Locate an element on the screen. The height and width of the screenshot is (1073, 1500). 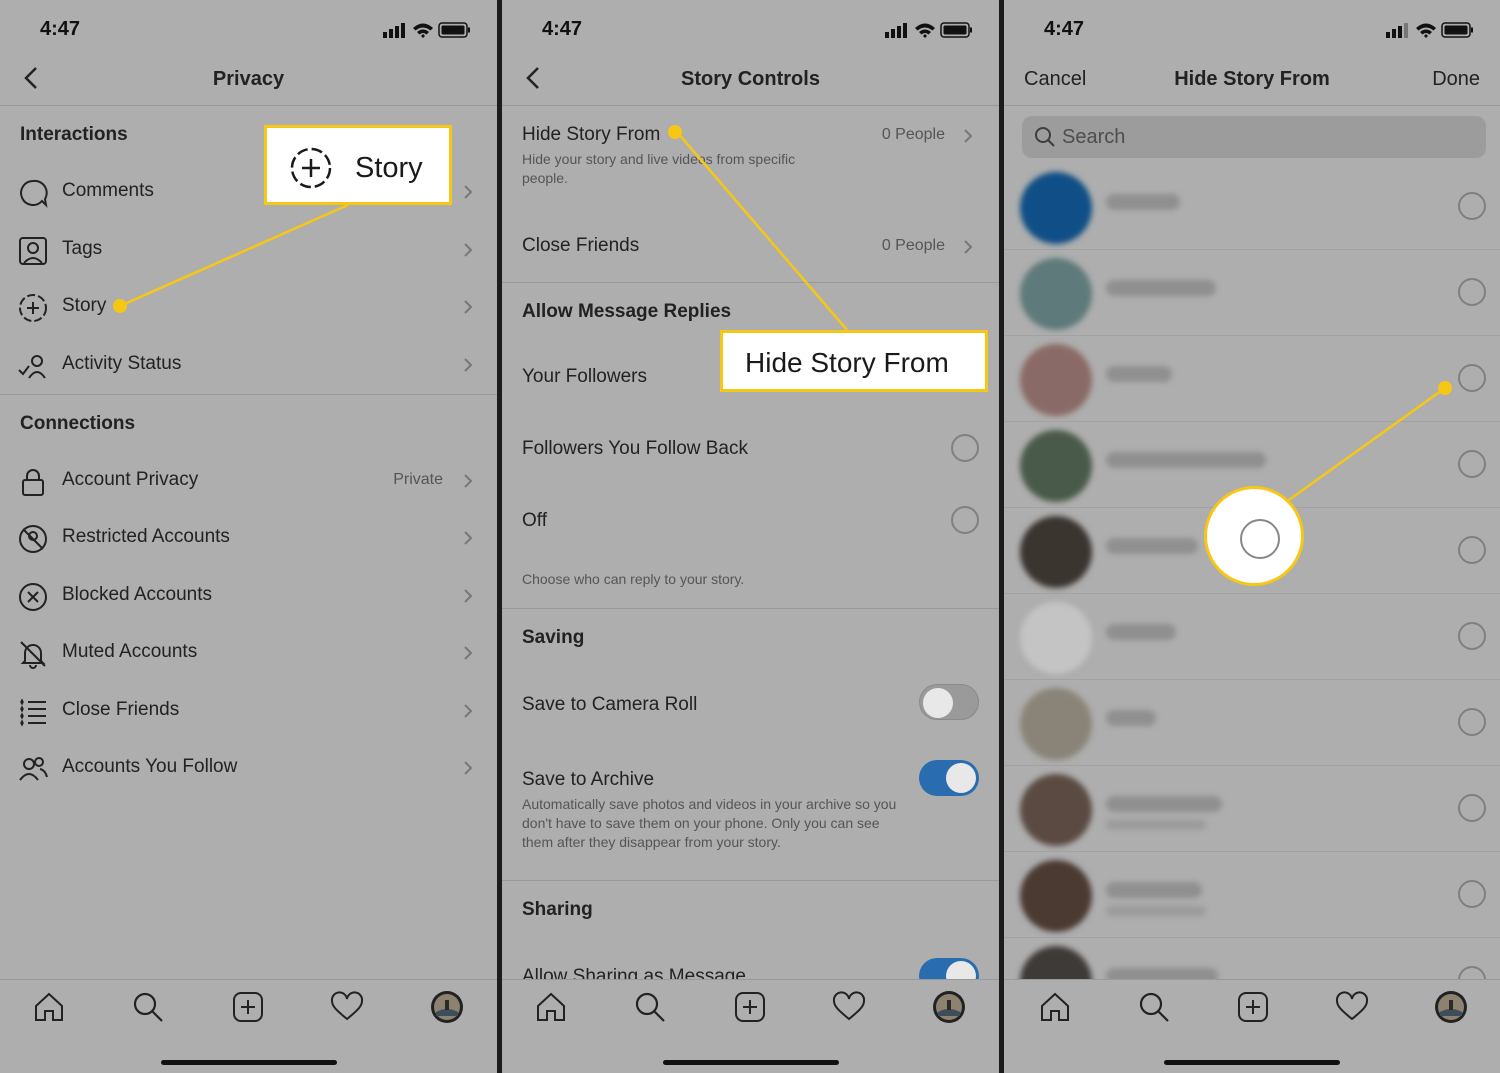
row-save-camera-roll: Save to Camera Roll is located at coordinates (750, 705).